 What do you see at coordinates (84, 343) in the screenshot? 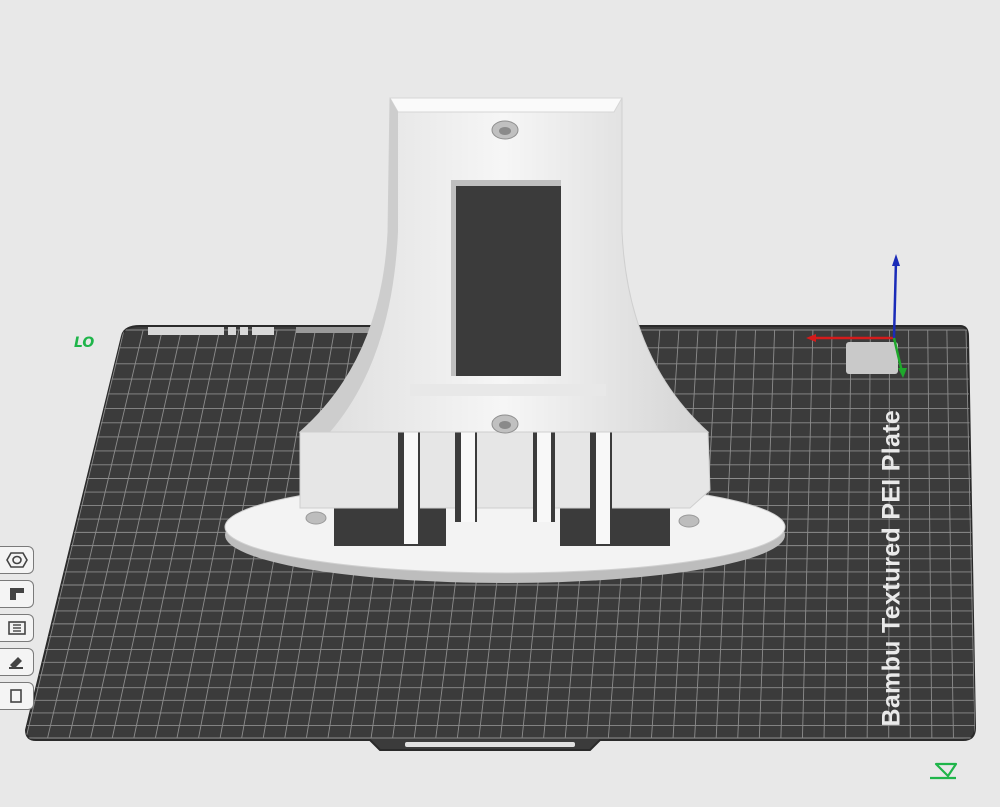
I see `plate-number: LO` at bounding box center [84, 343].